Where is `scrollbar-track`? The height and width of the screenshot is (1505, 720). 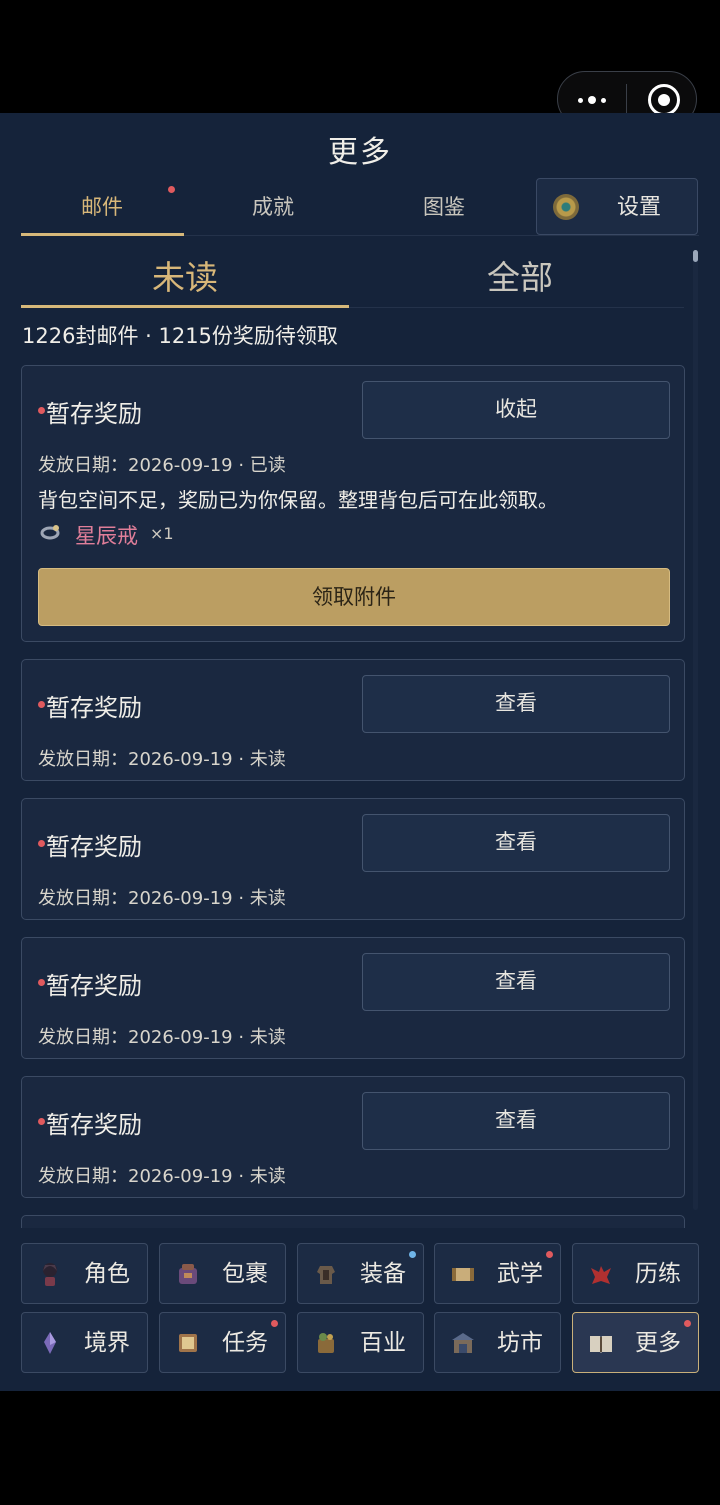 scrollbar-track is located at coordinates (695, 730).